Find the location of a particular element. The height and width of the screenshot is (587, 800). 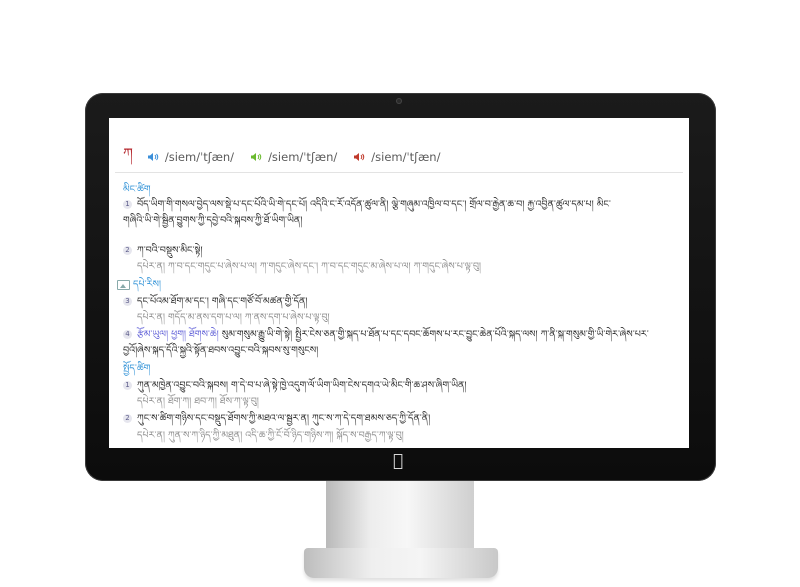

monitor-stand-neck is located at coordinates (400, 516).